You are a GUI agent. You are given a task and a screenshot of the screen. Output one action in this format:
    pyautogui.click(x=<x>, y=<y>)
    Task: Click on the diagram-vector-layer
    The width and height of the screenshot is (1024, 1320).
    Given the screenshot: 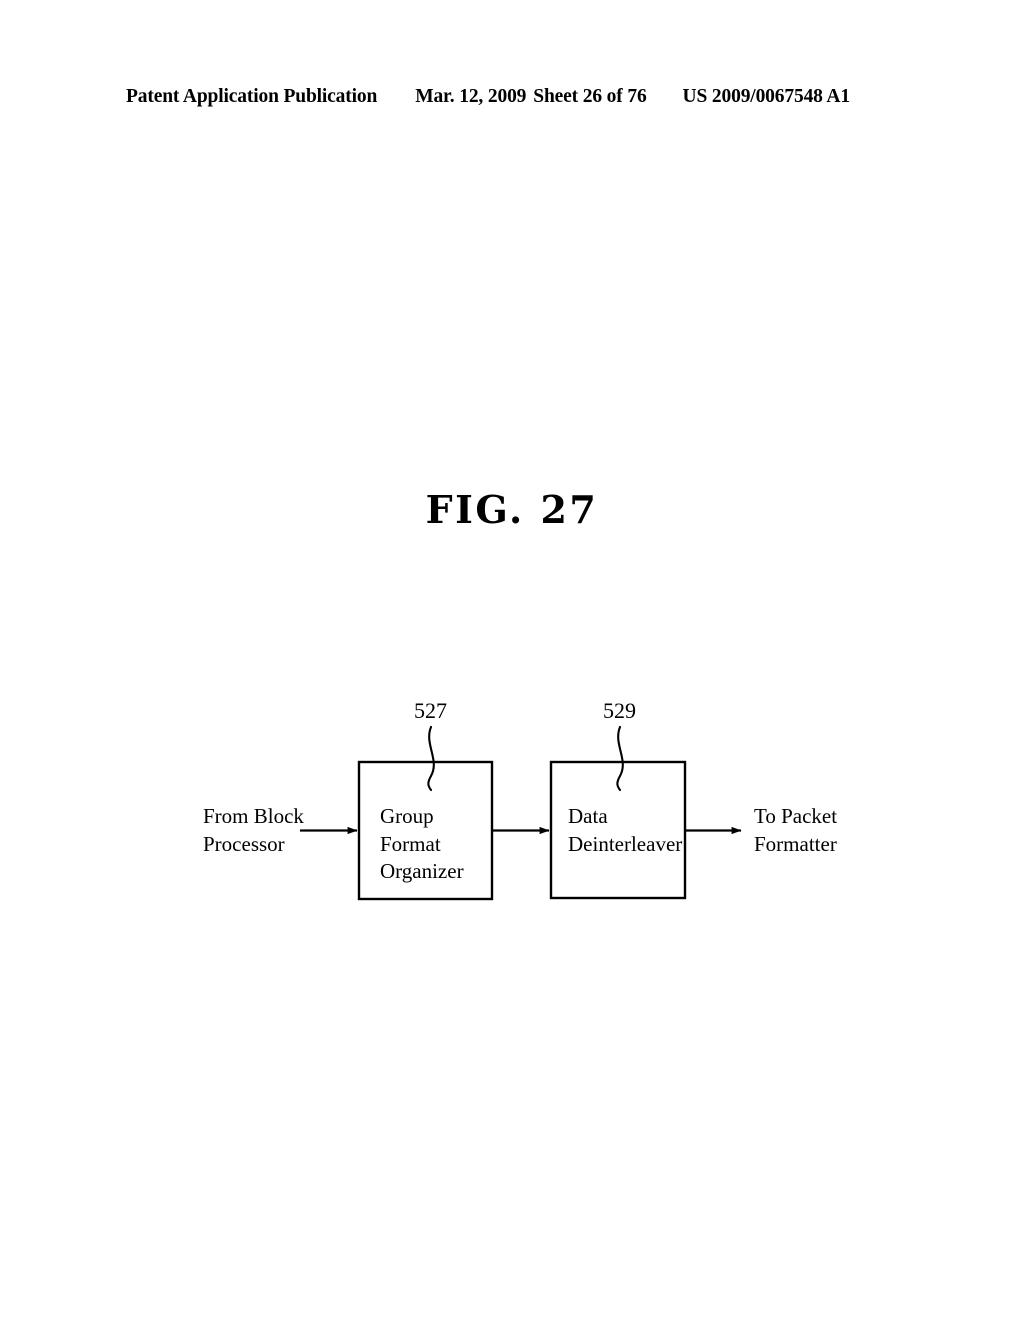 What is the action you would take?
    pyautogui.click(x=521, y=813)
    